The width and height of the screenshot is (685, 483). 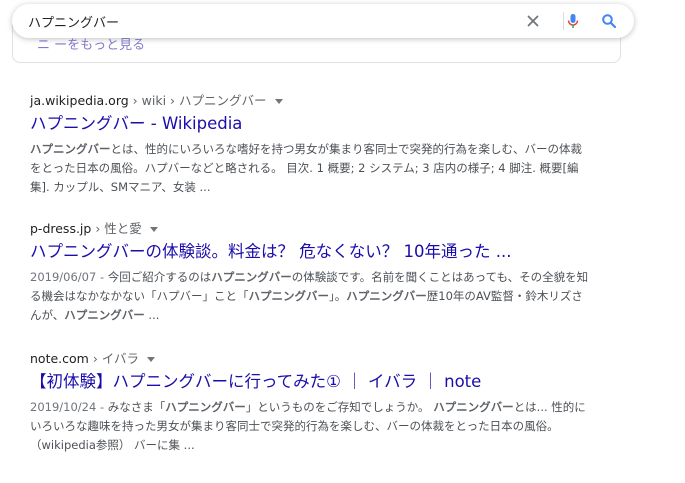 I want to click on snippet-text: 」というものをご存知でしょうか。, so click(x=339, y=407).